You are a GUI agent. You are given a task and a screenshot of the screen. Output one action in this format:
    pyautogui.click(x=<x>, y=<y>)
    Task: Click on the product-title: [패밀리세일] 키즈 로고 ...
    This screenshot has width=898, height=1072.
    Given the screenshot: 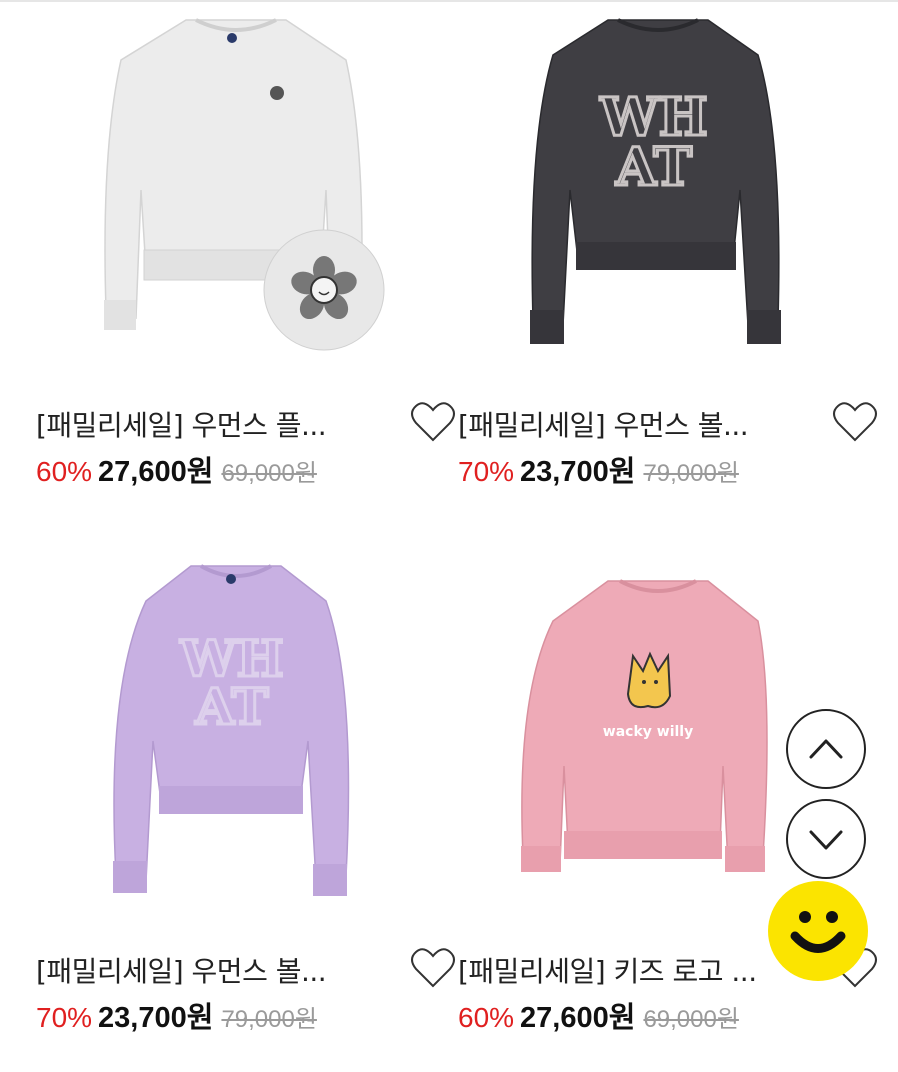 What is the action you would take?
    pyautogui.click(x=628, y=970)
    